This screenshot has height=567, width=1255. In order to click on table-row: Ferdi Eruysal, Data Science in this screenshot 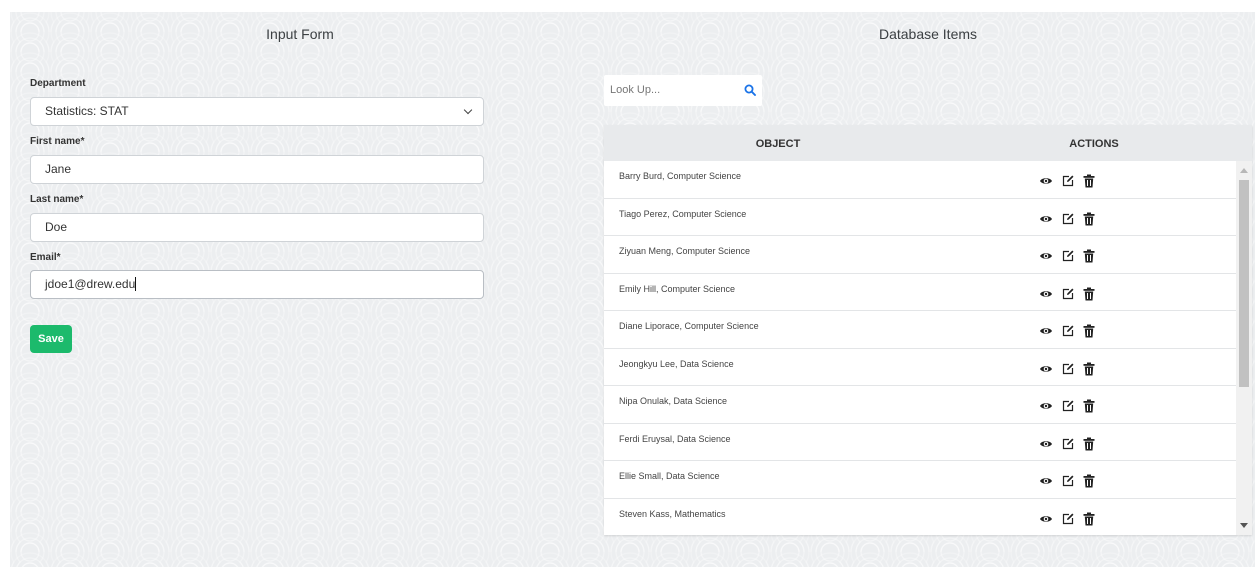, I will do `click(920, 442)`.